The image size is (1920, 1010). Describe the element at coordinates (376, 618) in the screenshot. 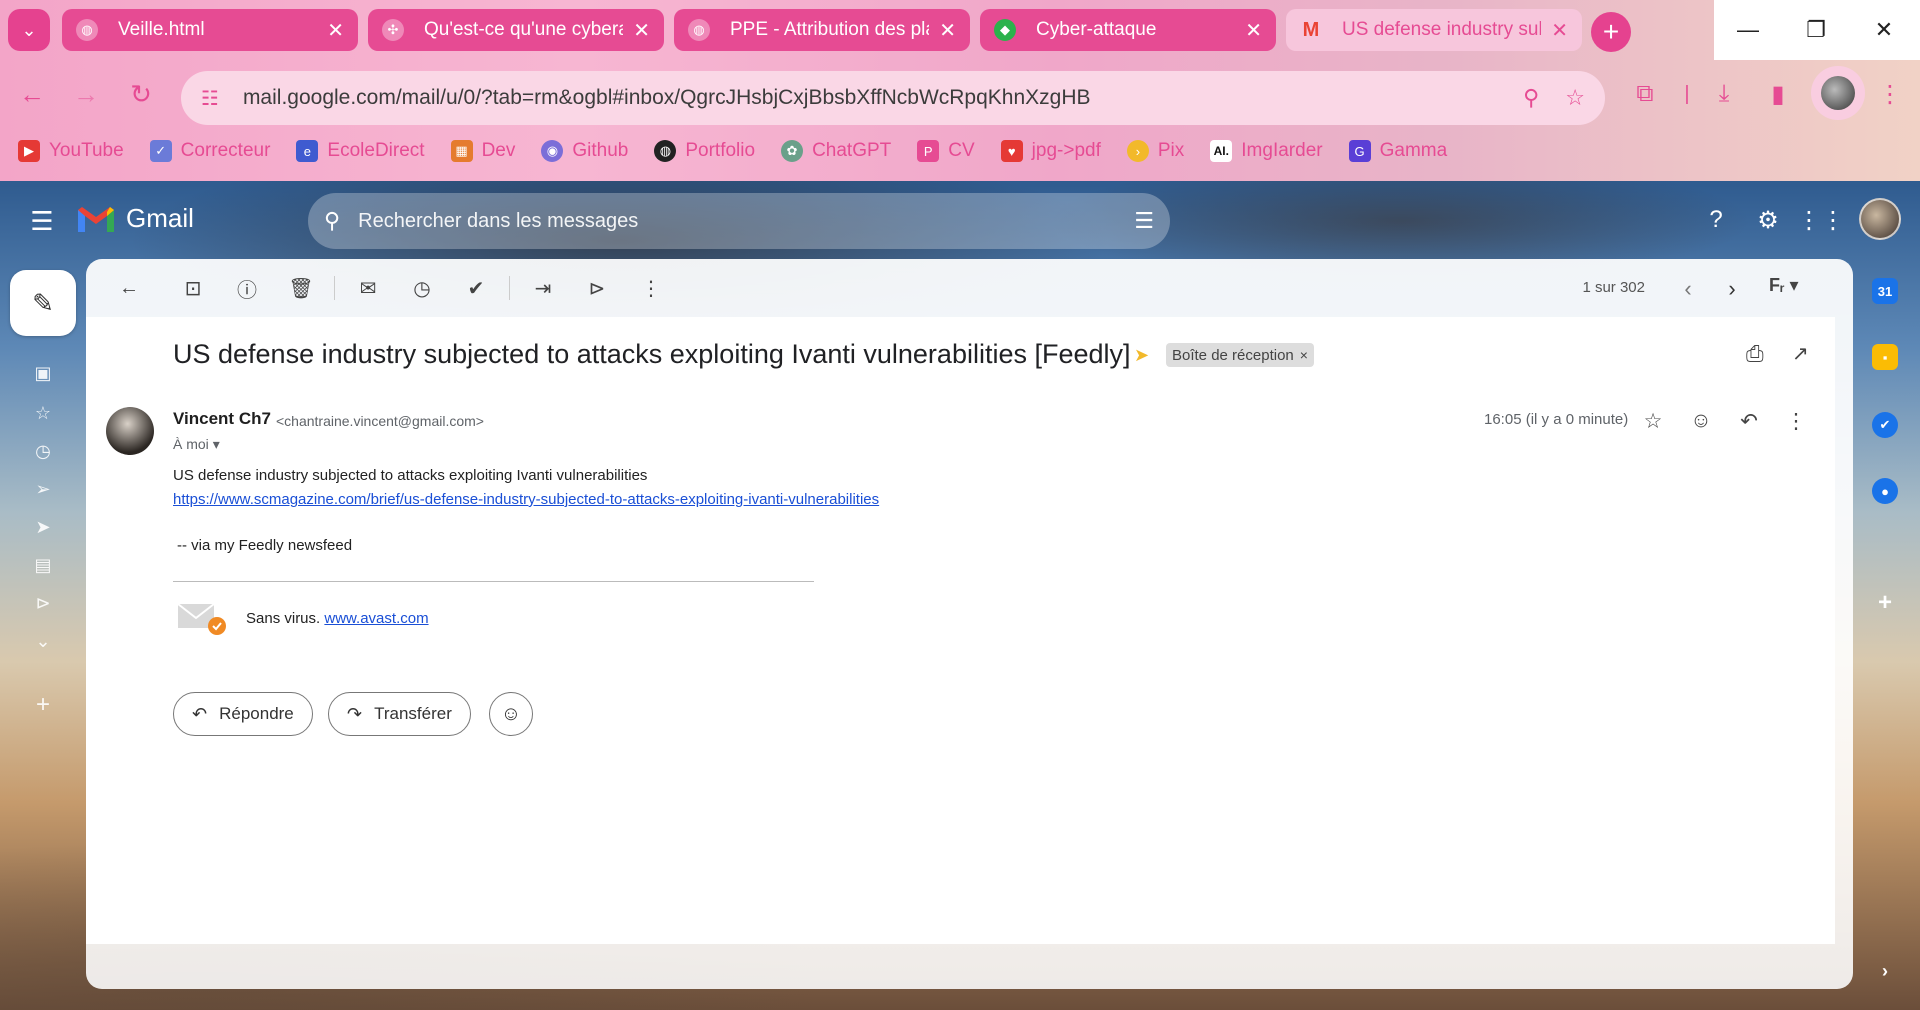

I see `avast-link: www.avast.com` at that location.